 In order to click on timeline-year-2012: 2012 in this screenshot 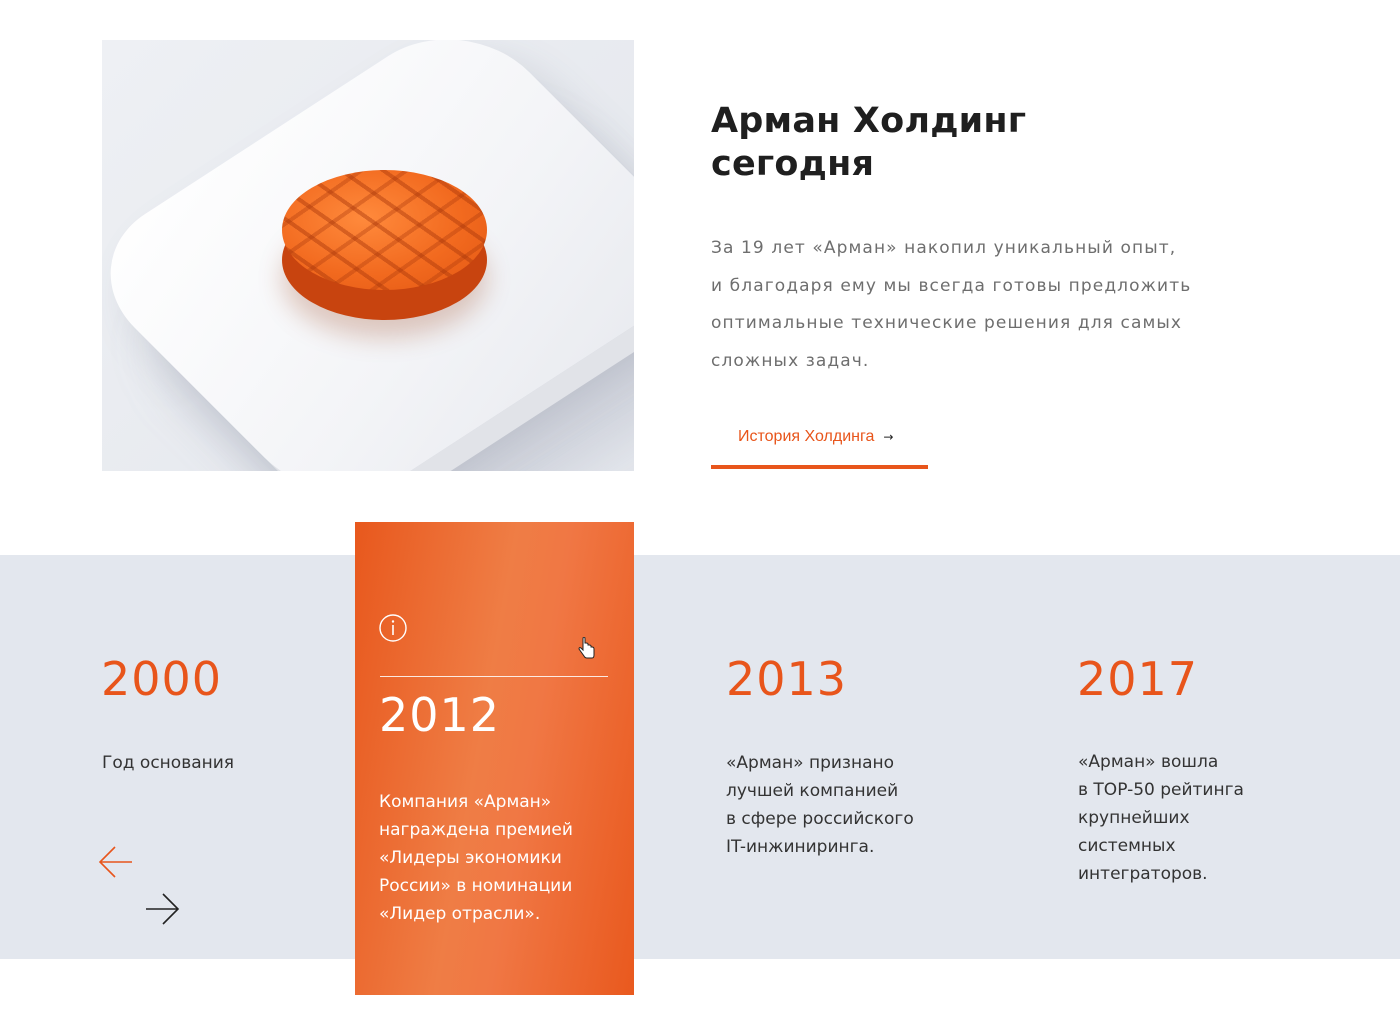, I will do `click(440, 715)`.